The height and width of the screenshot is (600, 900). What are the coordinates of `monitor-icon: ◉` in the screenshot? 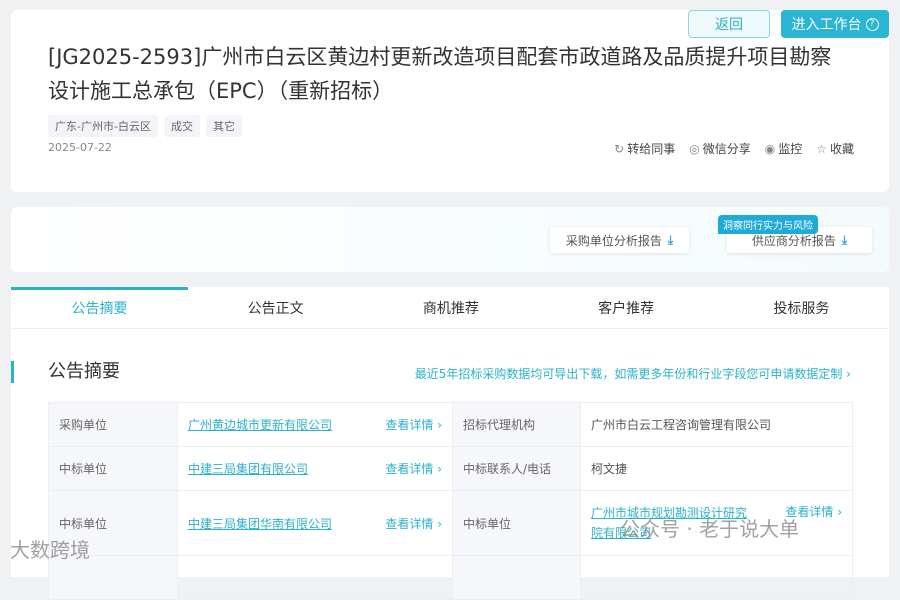 It's located at (770, 149).